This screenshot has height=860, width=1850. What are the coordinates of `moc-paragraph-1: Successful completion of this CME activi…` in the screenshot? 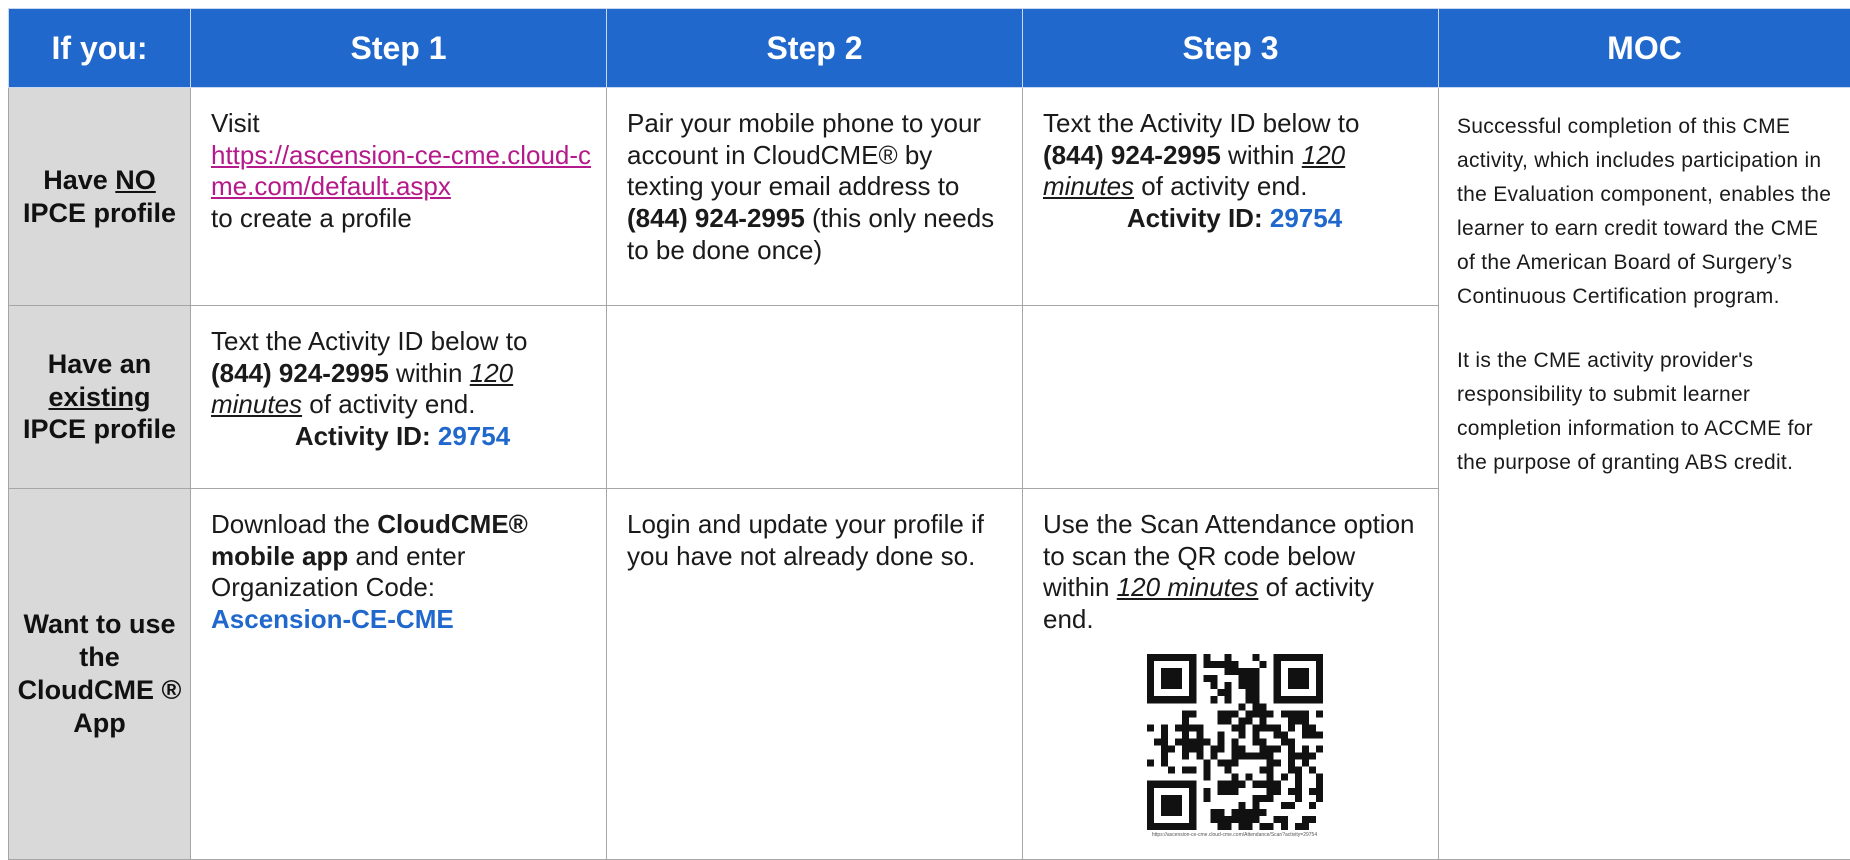 It's located at (1646, 212).